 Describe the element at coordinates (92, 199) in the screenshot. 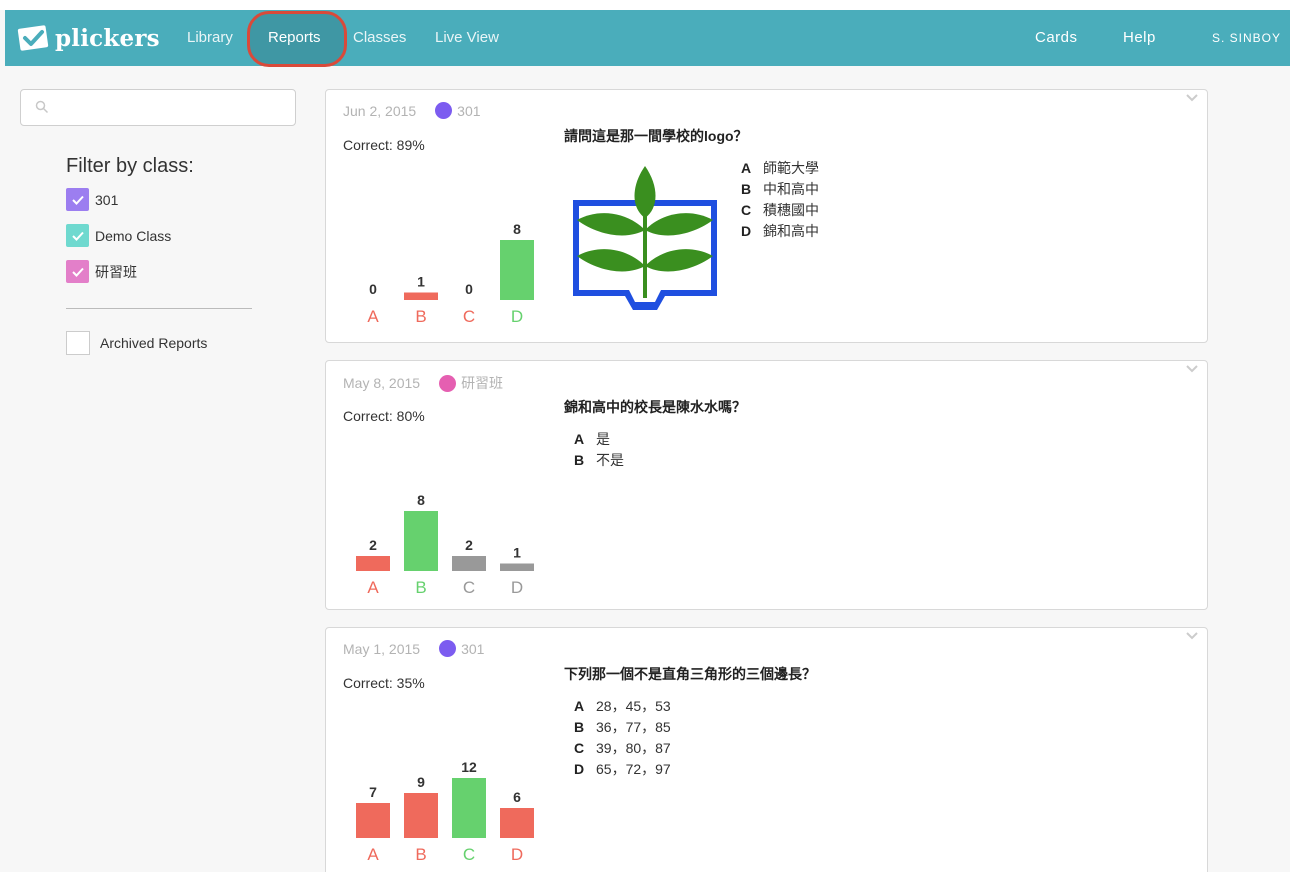

I see `filter-class-301: 301` at that location.